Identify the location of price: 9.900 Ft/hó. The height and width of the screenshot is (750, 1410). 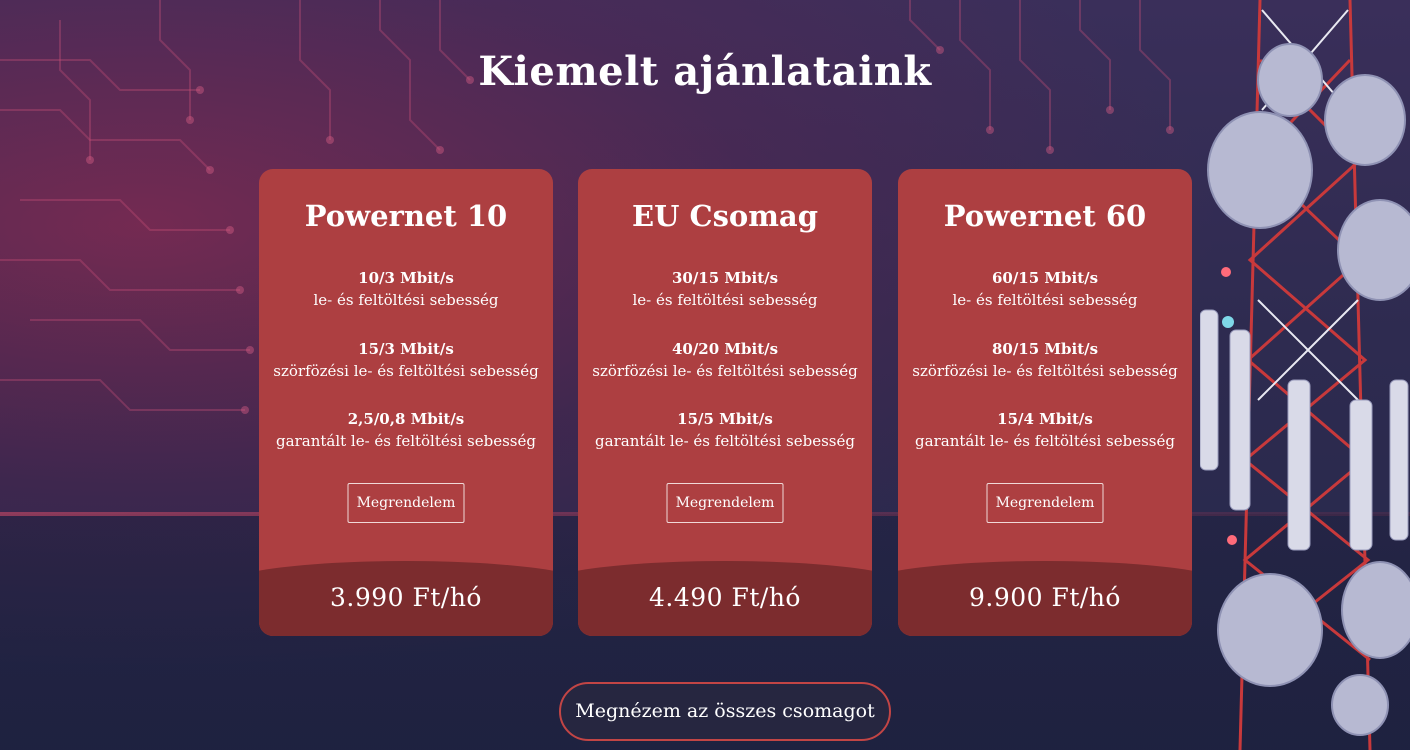
(1045, 597).